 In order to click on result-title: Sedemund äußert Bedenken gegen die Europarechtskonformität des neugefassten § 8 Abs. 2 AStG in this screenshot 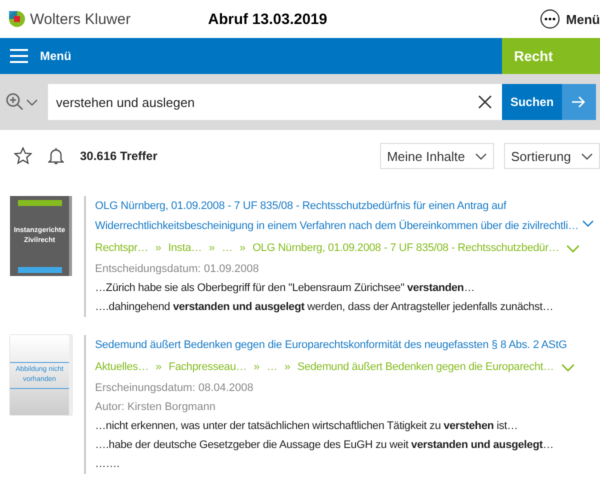, I will do `click(347, 345)`.